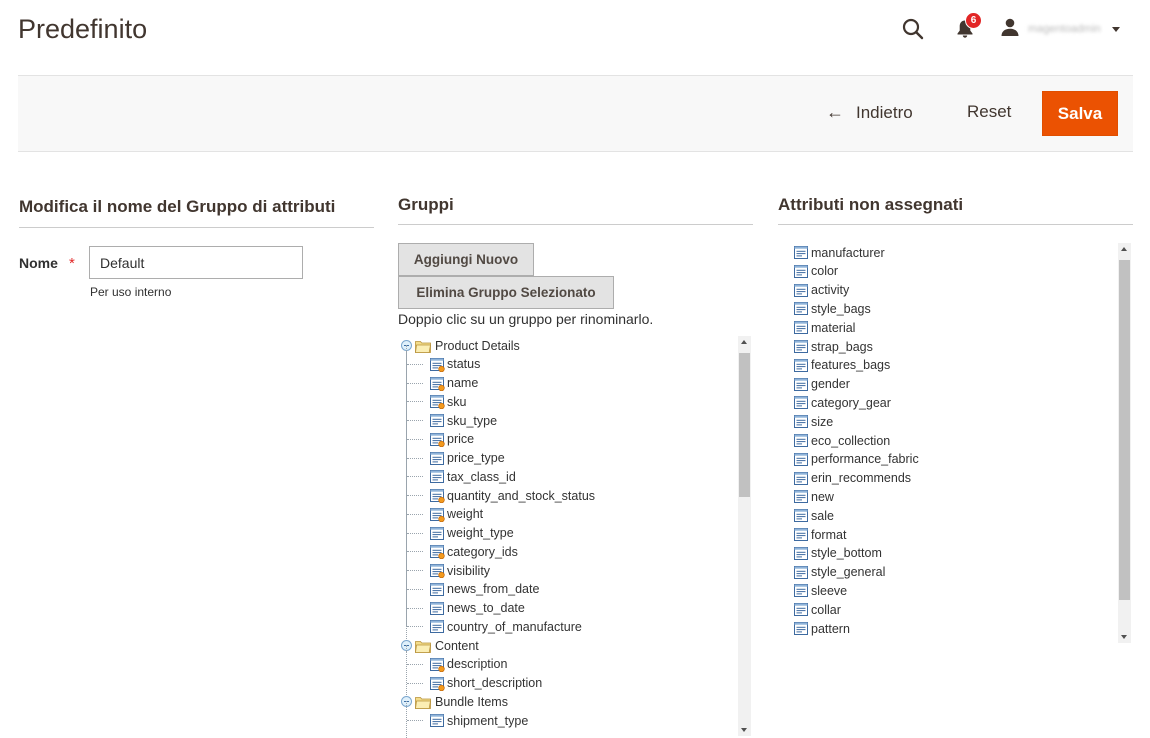 The image size is (1150, 738). Describe the element at coordinates (477, 345) in the screenshot. I see `group-name-label: Product Details` at that location.